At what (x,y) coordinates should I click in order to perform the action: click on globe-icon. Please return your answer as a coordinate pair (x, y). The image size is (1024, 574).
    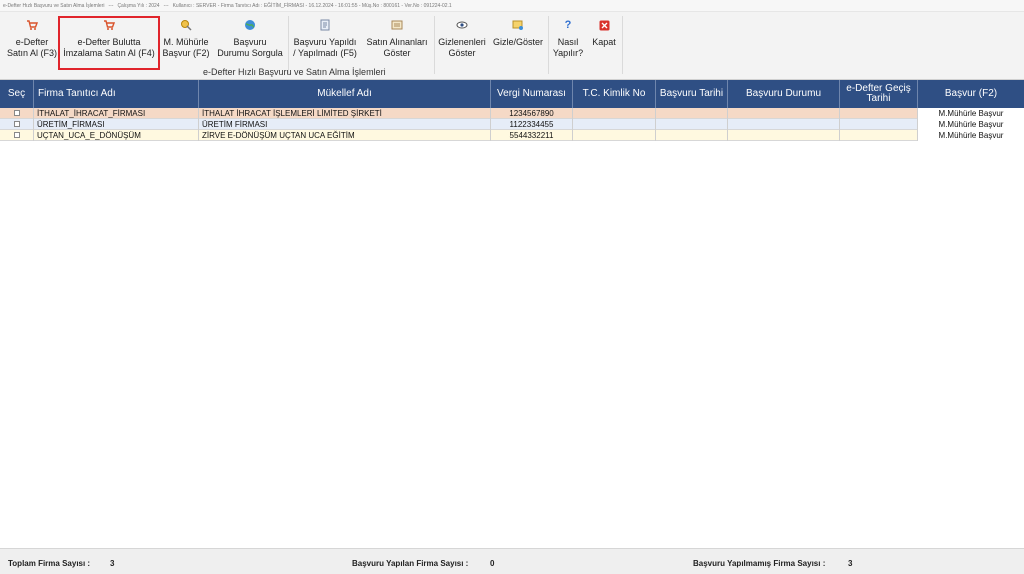
    Looking at the image, I should click on (250, 25).